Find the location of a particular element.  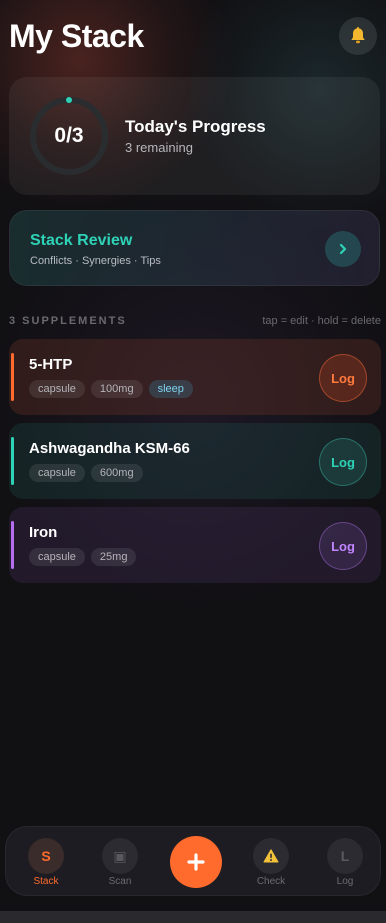

supplement-tags: capsule 25mg is located at coordinates (83, 557).